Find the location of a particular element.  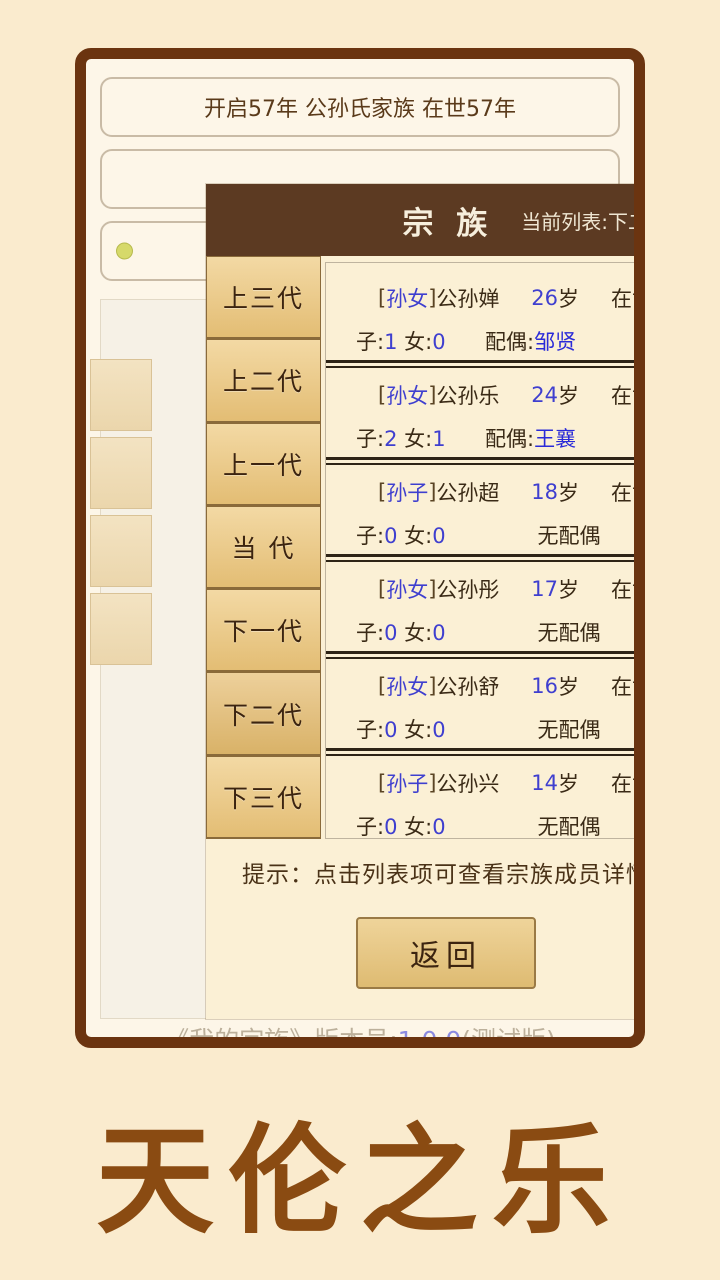

member-row-secondary: 子:1 女:0 配偶:邹贤 is located at coordinates (488, 340).